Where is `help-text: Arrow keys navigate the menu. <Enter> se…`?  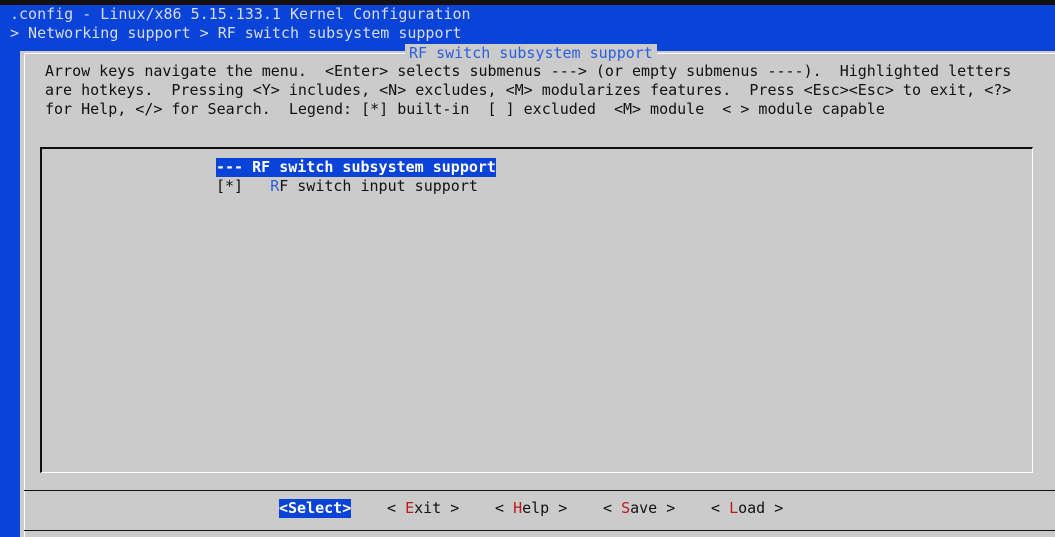
help-text: Arrow keys navigate the menu. <Enter> se… is located at coordinates (528, 90).